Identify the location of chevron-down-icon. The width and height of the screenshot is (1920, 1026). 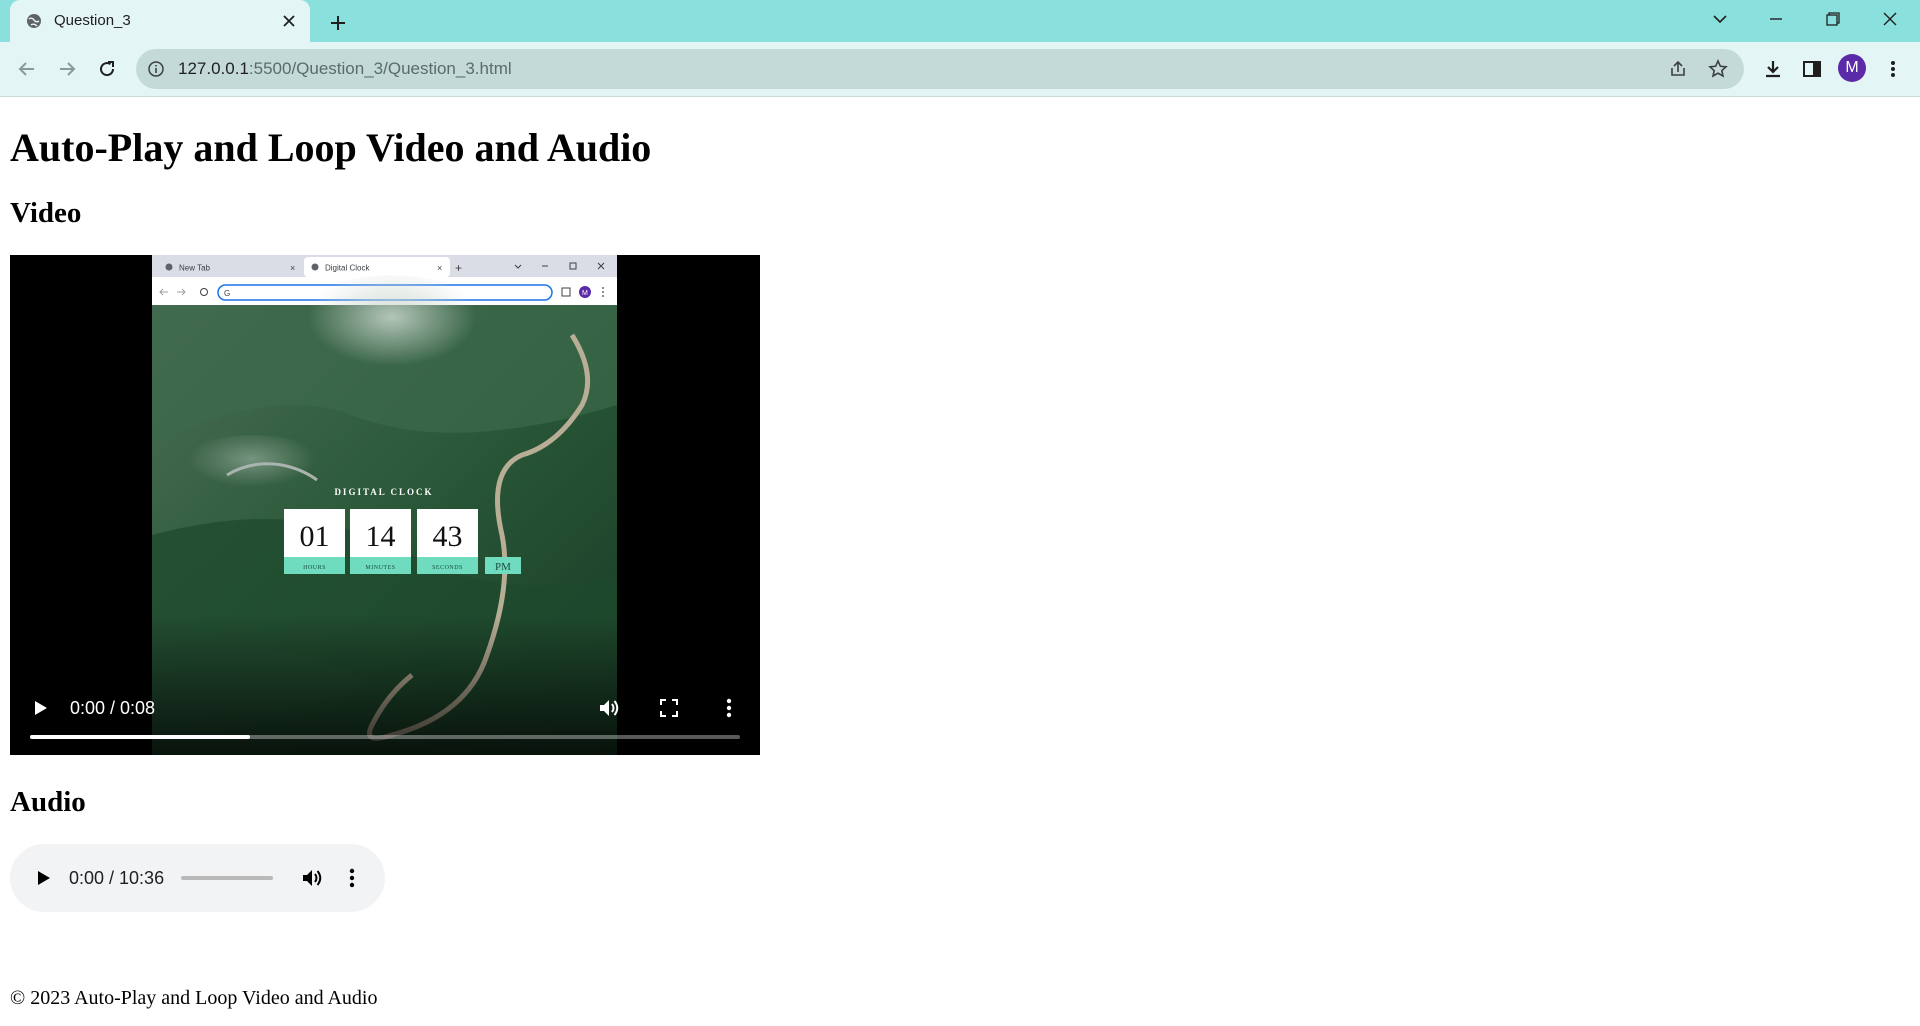
(1720, 19).